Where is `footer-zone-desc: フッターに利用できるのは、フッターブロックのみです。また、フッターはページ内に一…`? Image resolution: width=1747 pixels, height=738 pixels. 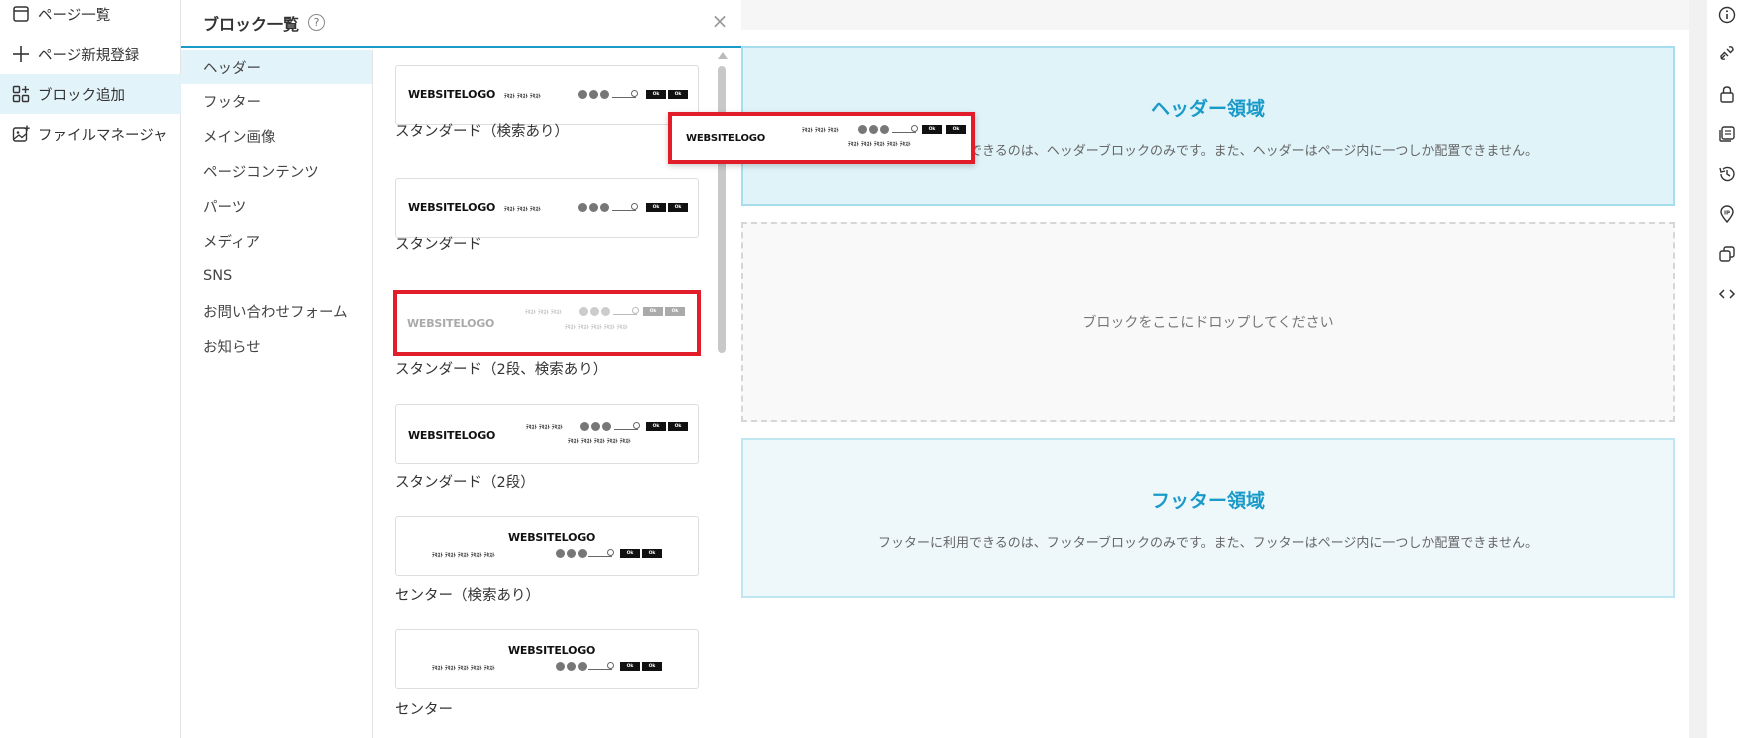 footer-zone-desc: フッターに利用できるのは、フッターブロックのみです。また、フッターはページ内に一… is located at coordinates (1207, 543).